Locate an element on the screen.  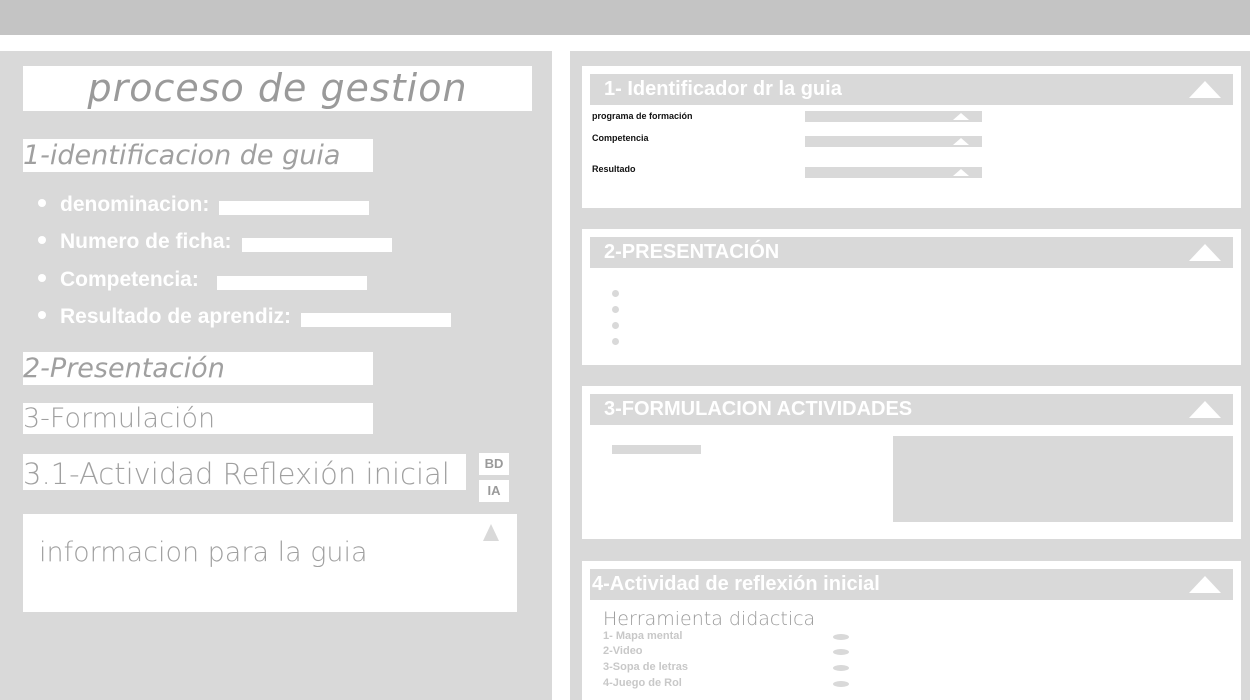
tool-label: 3-Sopa de letras is located at coordinates (645, 667).